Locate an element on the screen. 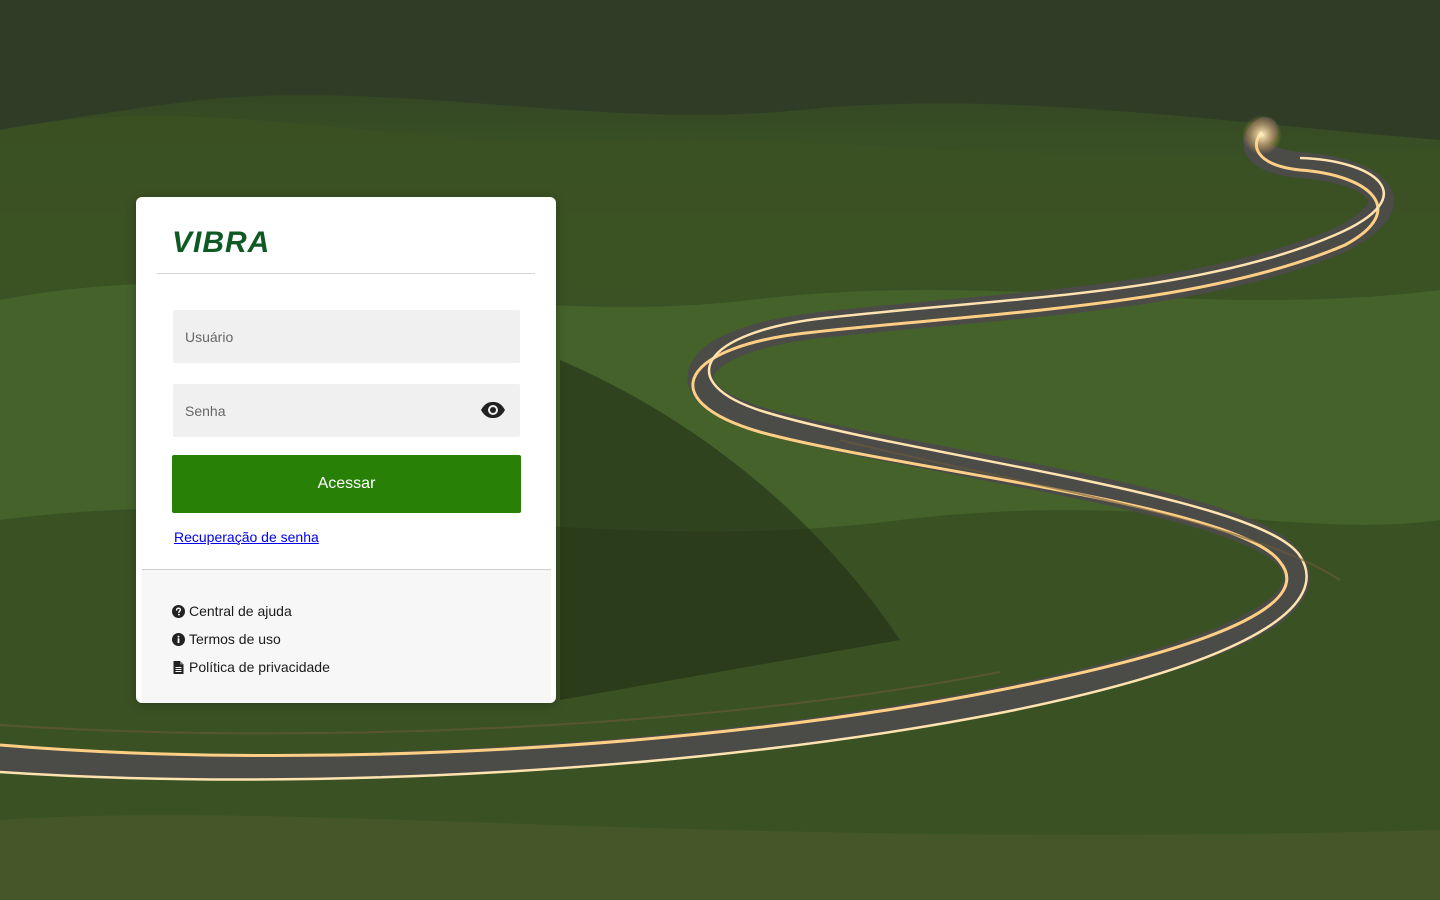 The width and height of the screenshot is (1440, 900). header-divider is located at coordinates (346, 273).